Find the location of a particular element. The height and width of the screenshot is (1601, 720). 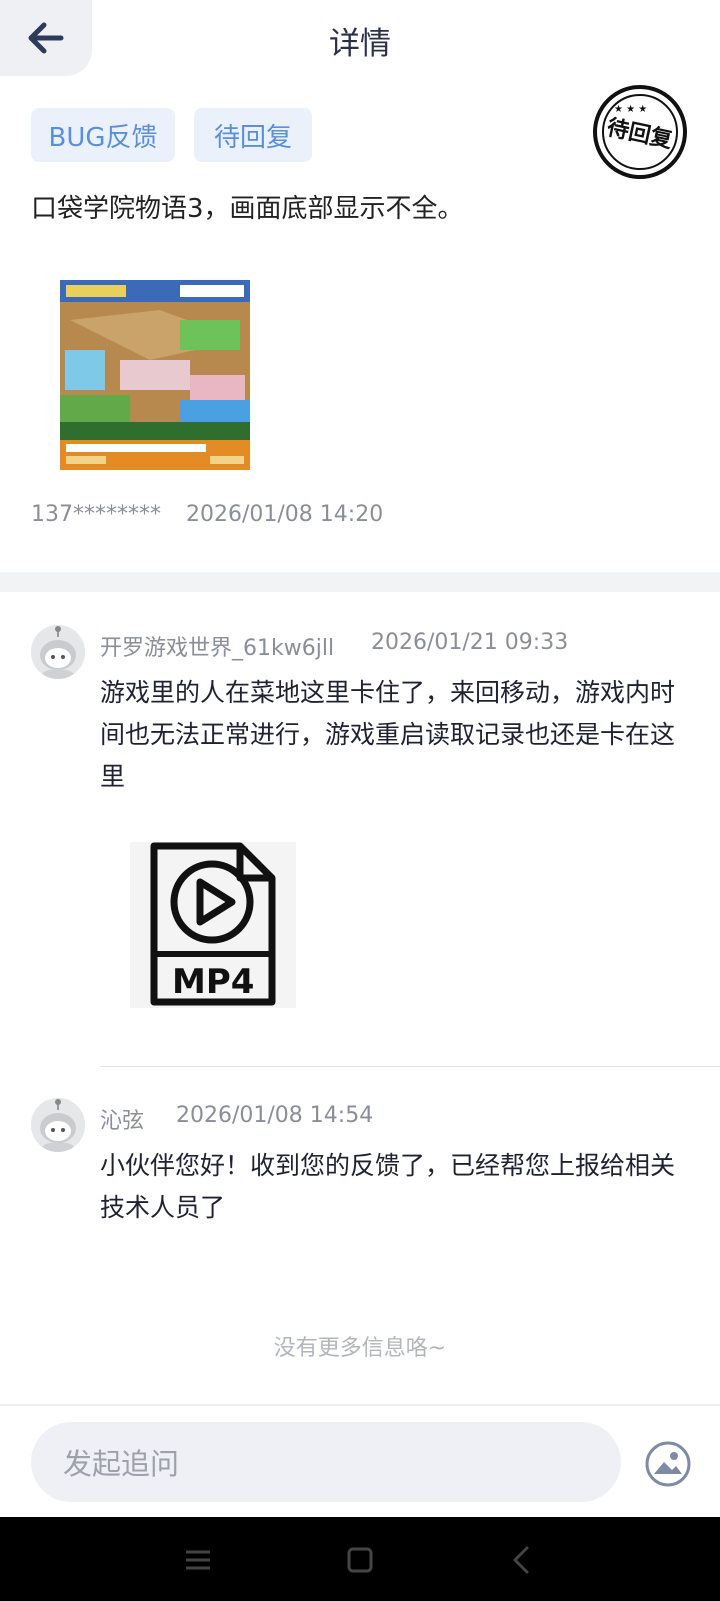

no-more-text: 没有更多信息咯~ is located at coordinates (360, 1348).